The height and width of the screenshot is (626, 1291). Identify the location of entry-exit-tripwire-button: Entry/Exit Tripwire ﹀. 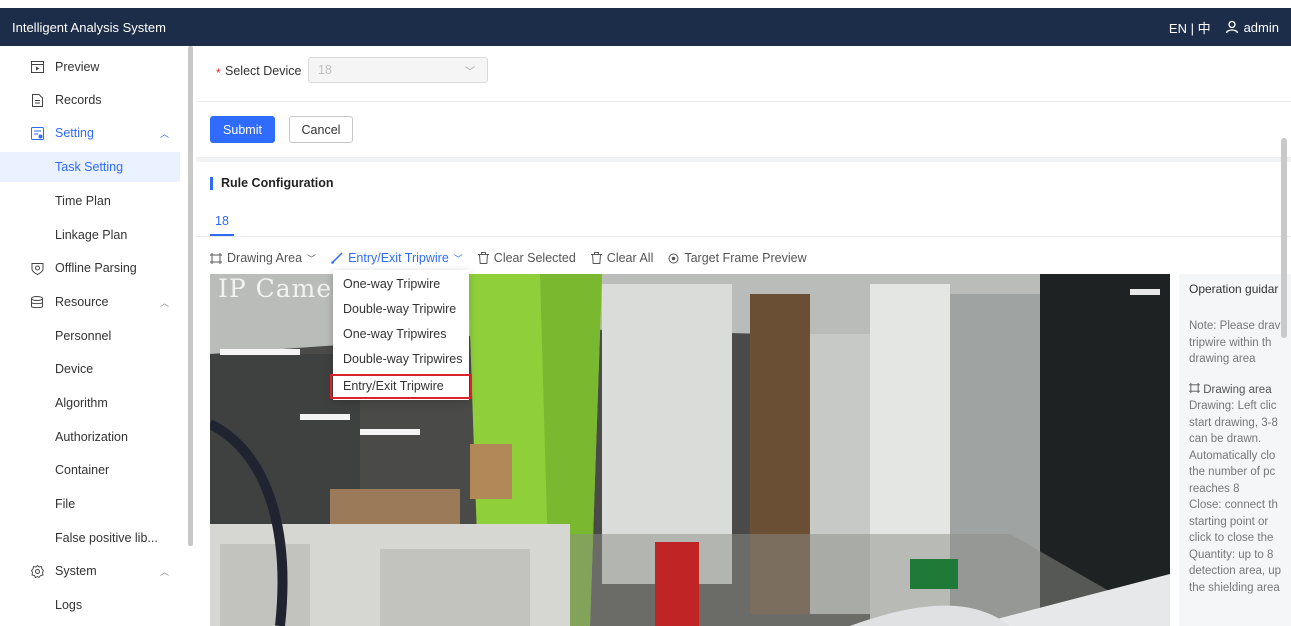
(397, 258).